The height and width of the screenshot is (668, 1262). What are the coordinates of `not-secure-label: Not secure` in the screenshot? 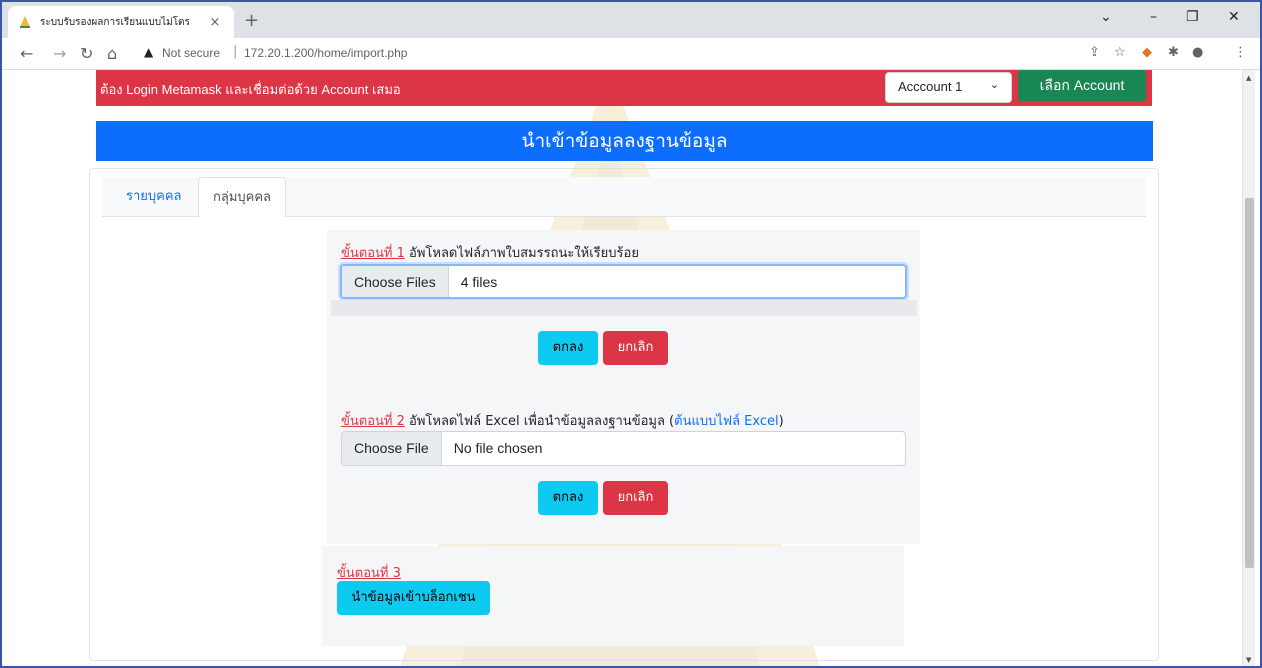 It's located at (191, 53).